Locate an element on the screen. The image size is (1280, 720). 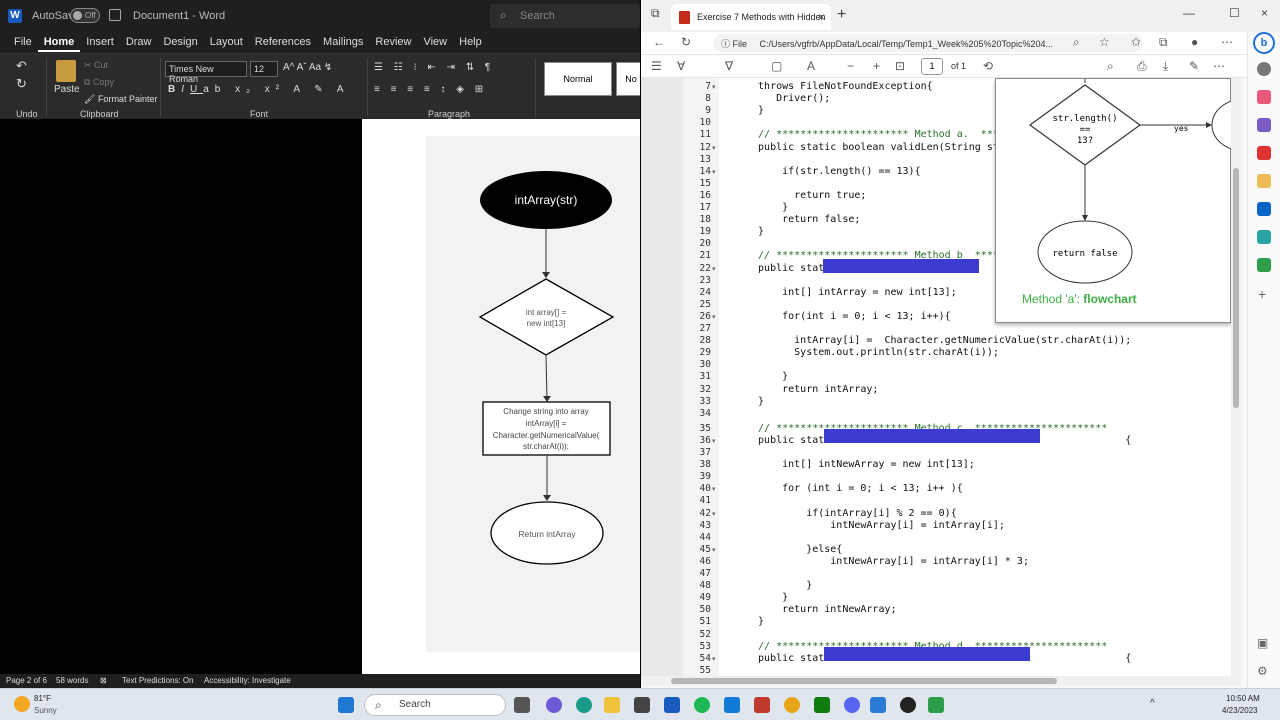
tree-icon is located at coordinates (1264, 265).